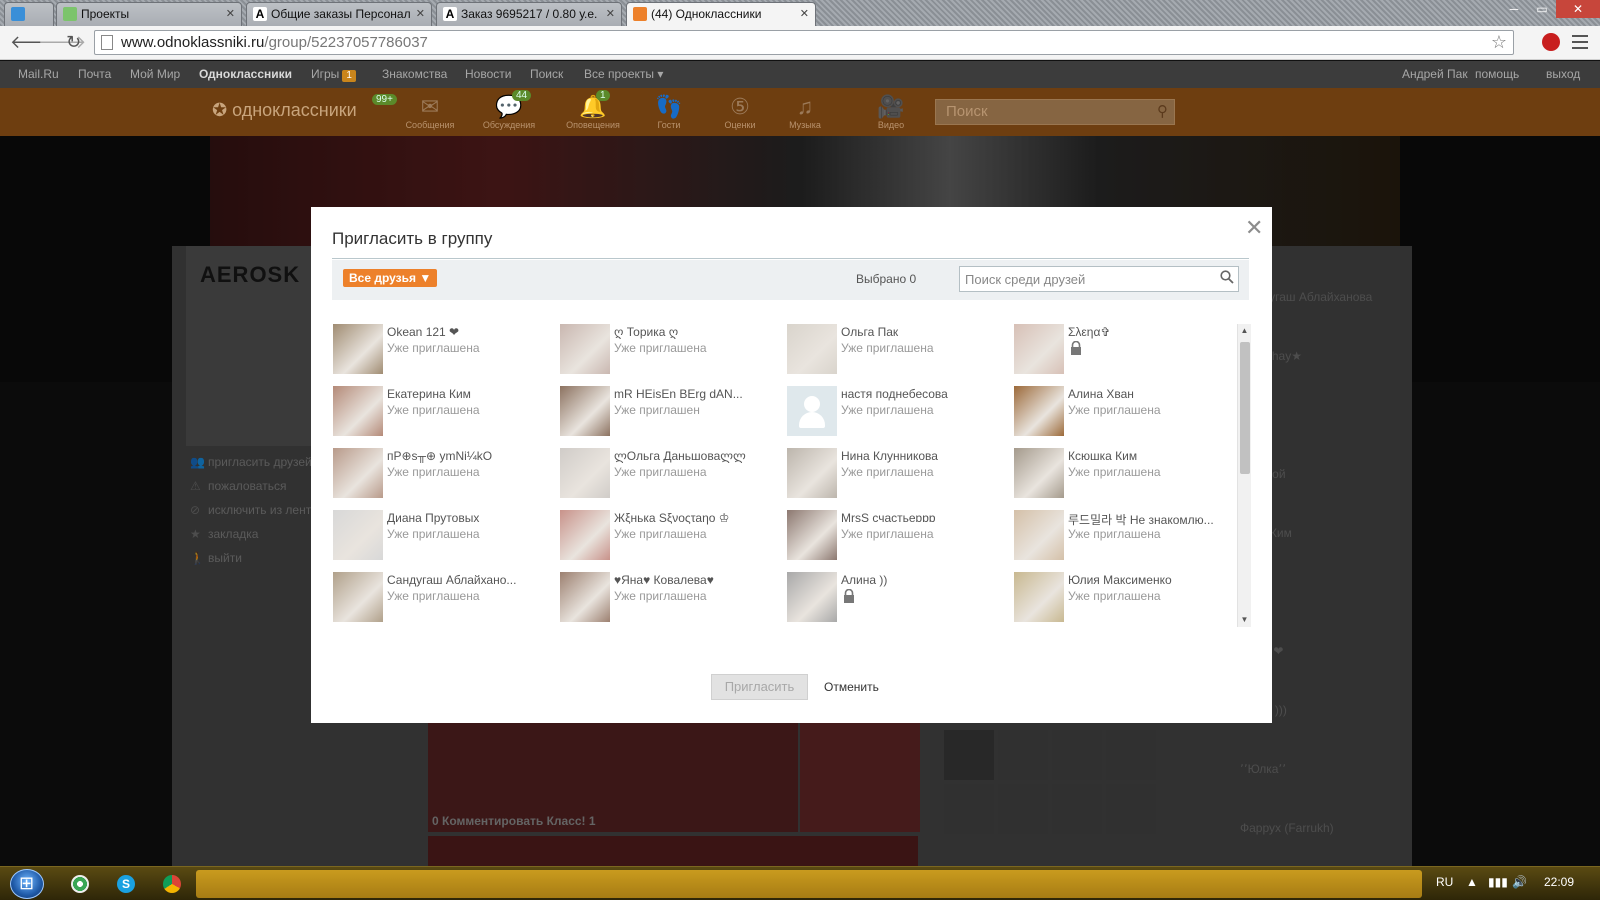 This screenshot has width=1600, height=900. Describe the element at coordinates (1244, 620) in the screenshot. I see `scroll-down-icon: ▼` at that location.